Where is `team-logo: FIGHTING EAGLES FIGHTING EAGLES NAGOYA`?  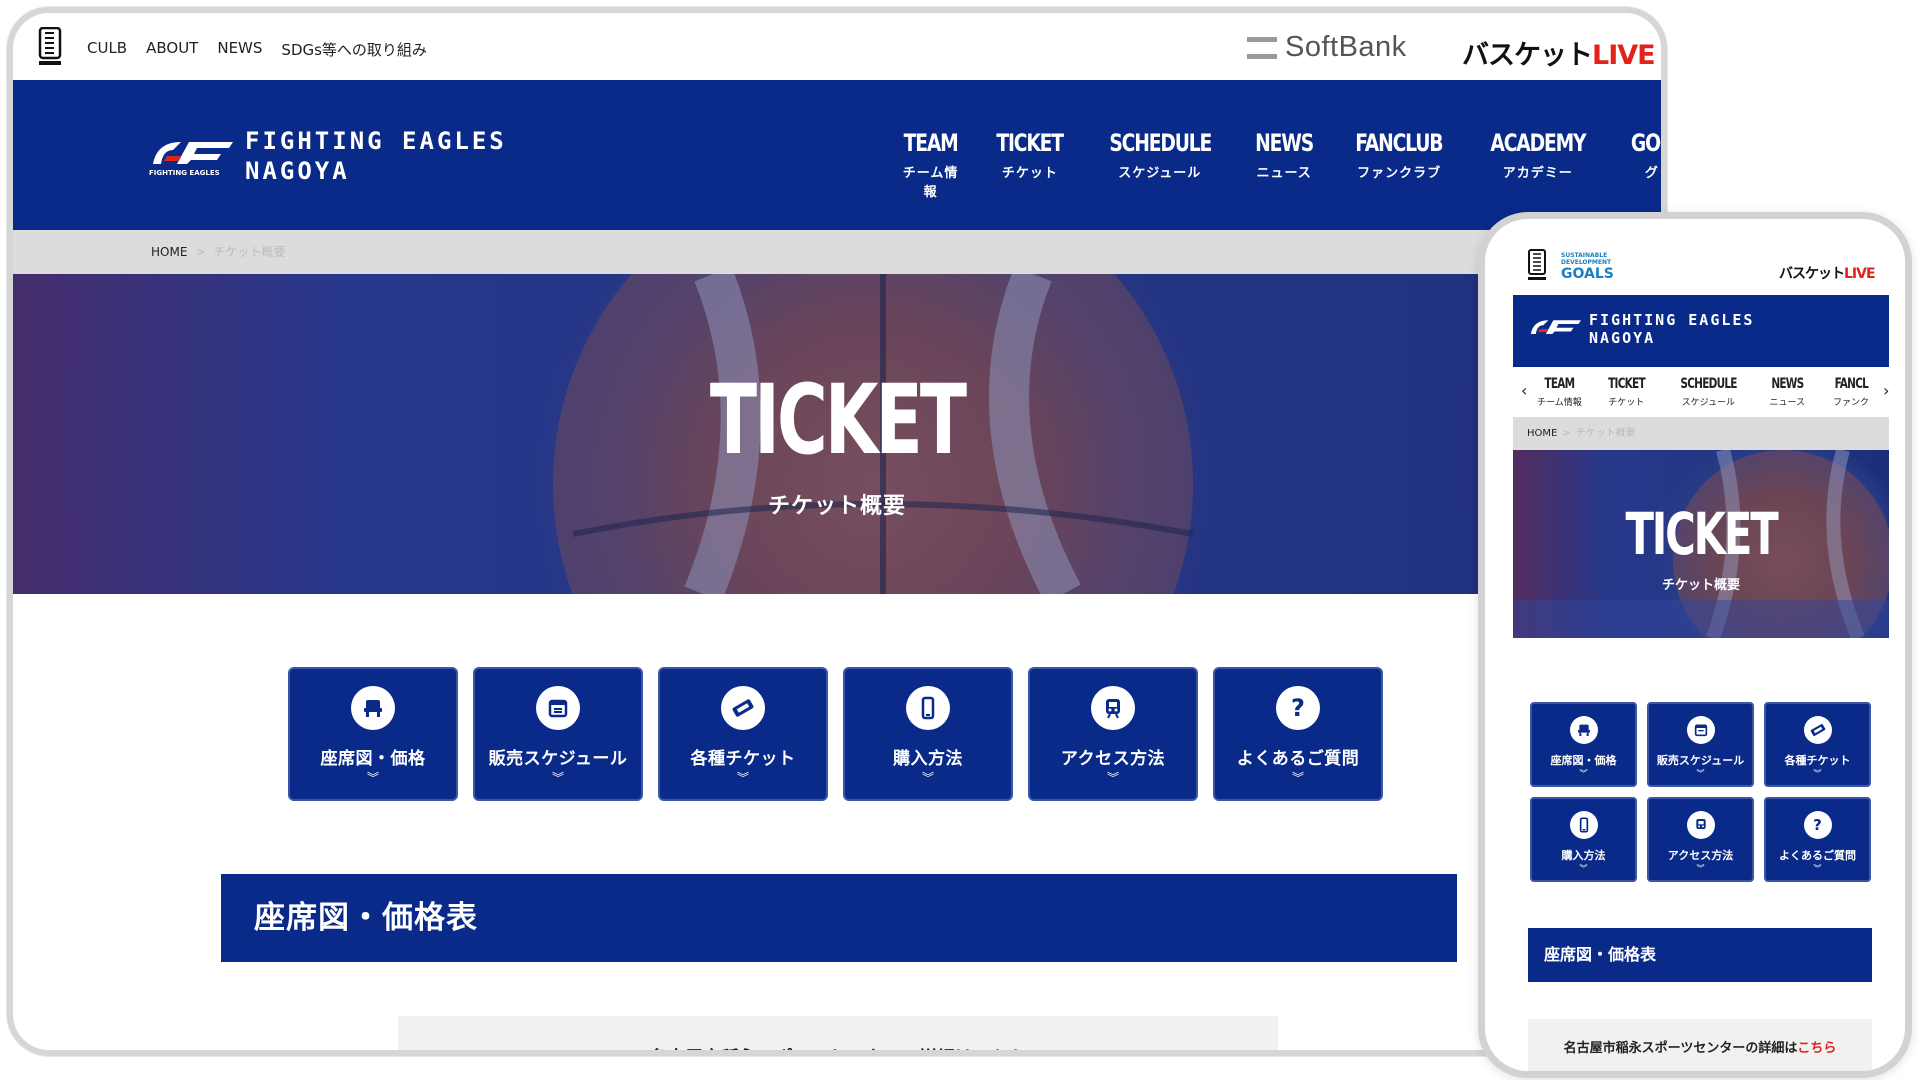 team-logo: FIGHTING EAGLES FIGHTING EAGLES NAGOYA is located at coordinates (327, 156).